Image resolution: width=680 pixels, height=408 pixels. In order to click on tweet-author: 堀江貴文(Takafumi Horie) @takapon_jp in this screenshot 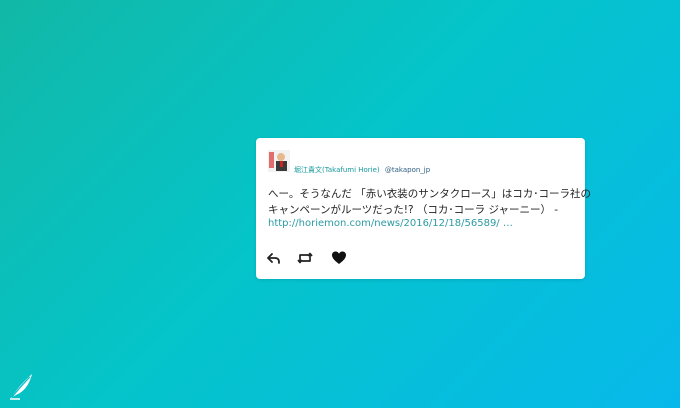, I will do `click(362, 170)`.